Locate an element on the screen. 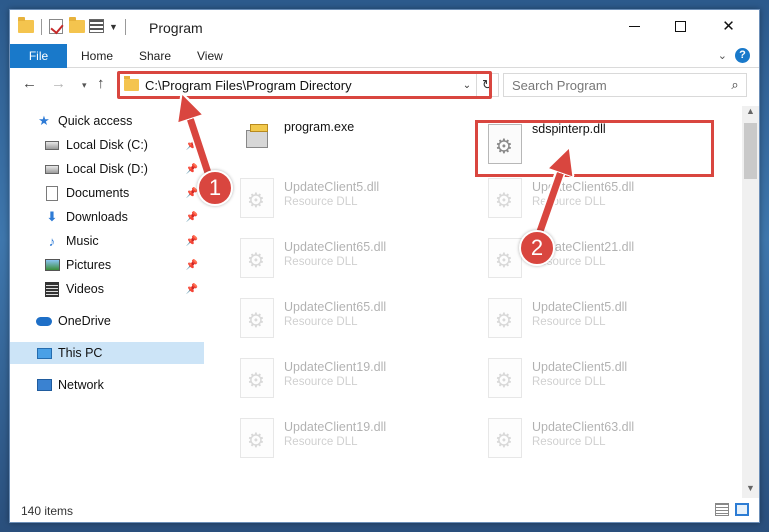 The height and width of the screenshot is (532, 769). vertical-scrollbar: ▲ ▼ is located at coordinates (750, 302).